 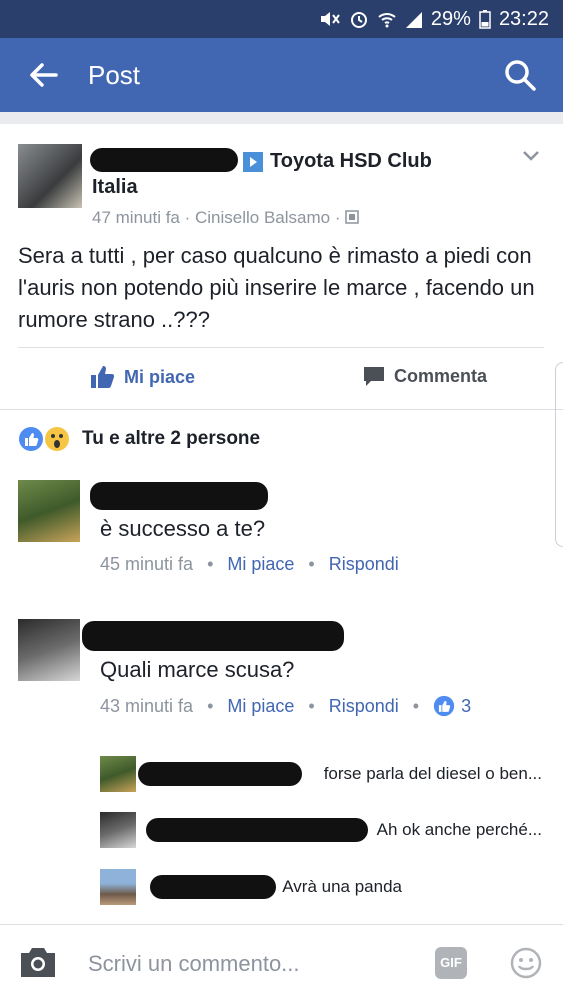 I want to click on alarm-icon, so click(x=358, y=20).